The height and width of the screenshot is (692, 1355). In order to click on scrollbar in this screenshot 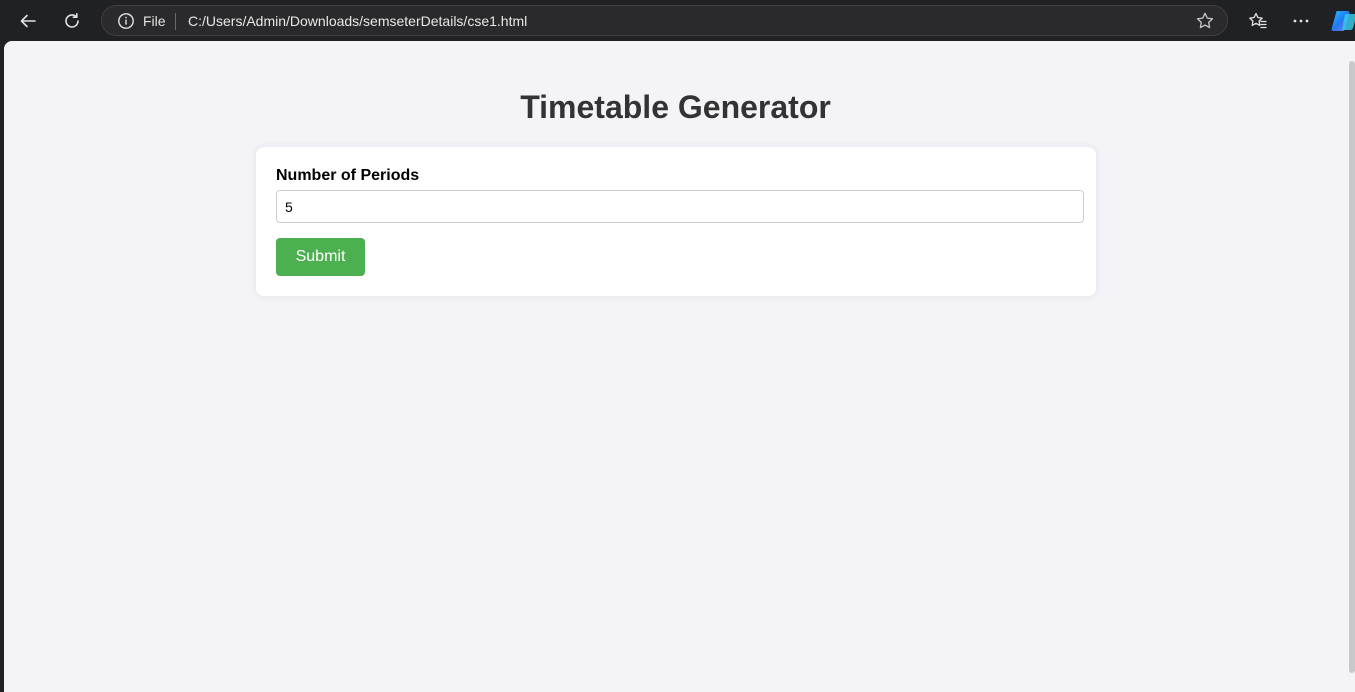, I will do `click(1351, 366)`.